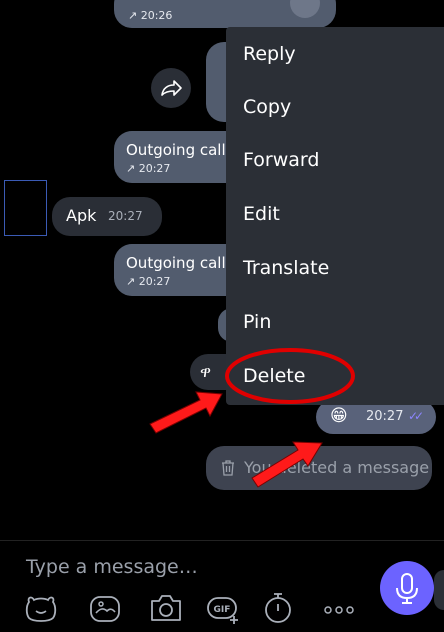 This screenshot has width=444, height=632. Describe the element at coordinates (278, 608) in the screenshot. I see `timer-icon` at that location.